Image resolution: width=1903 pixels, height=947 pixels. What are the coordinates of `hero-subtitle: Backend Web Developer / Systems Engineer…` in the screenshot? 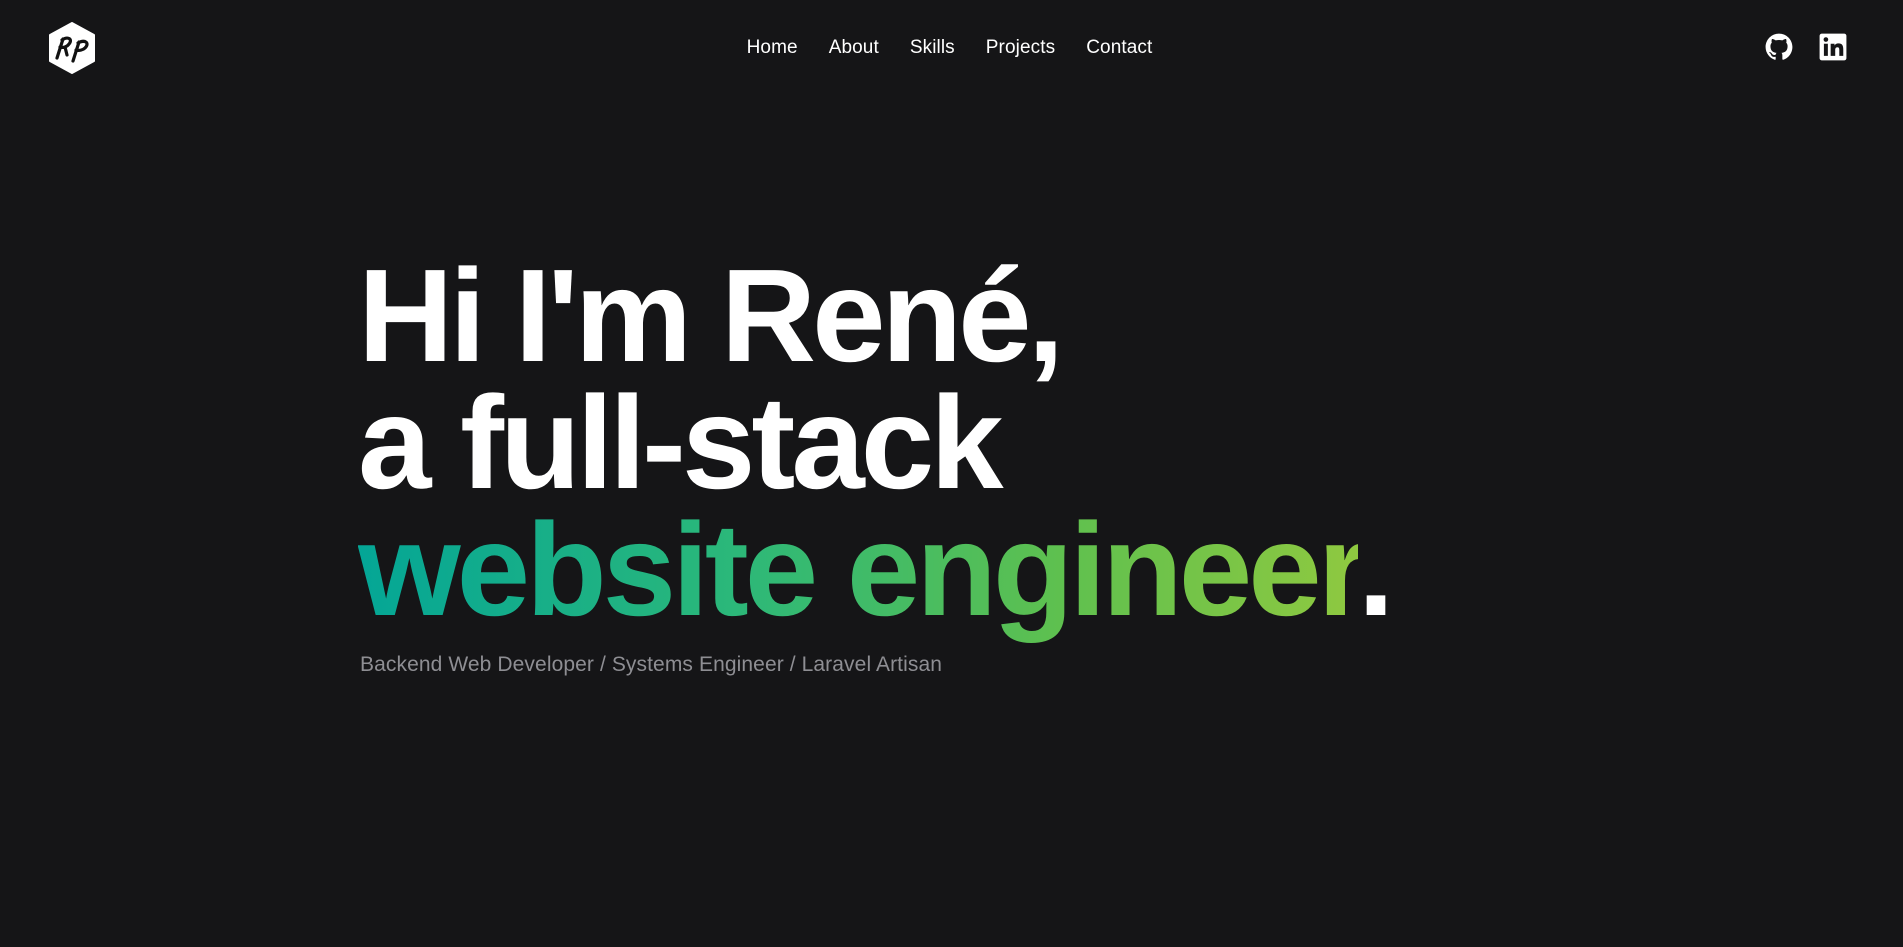 It's located at (651, 664).